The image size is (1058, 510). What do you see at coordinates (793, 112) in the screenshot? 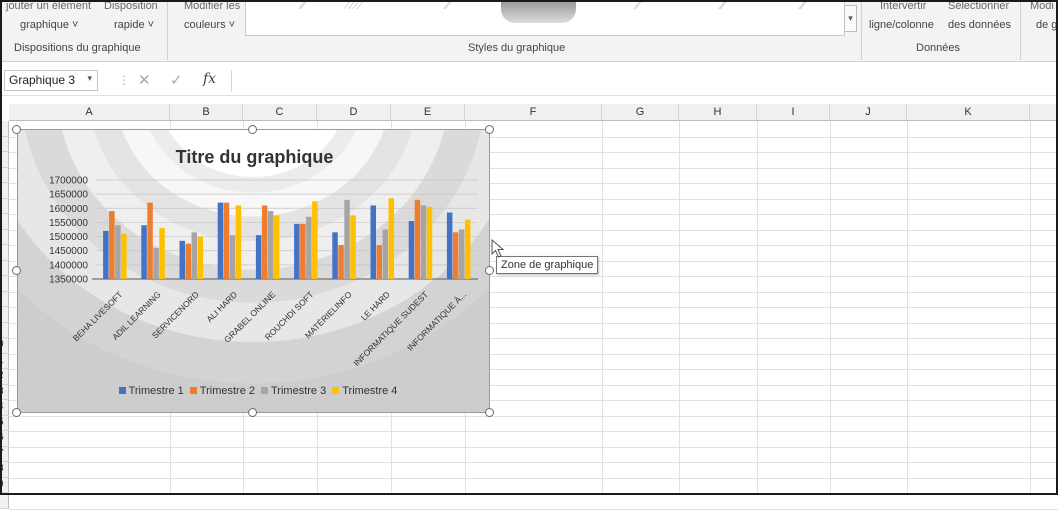
I see `column-header: I` at bounding box center [793, 112].